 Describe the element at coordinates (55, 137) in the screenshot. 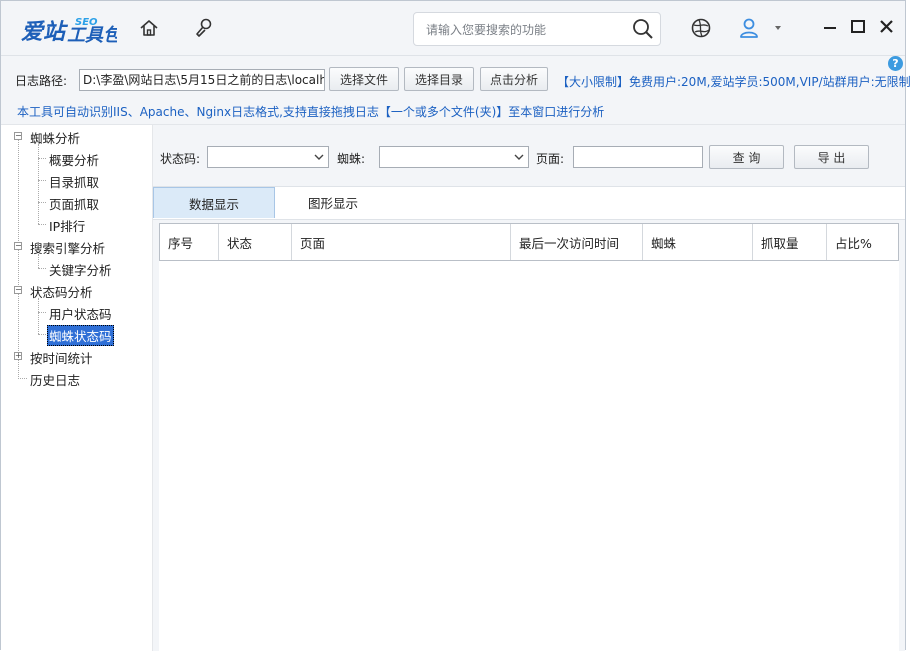

I see `tree-item-spider-analysis: 蜘蛛分析` at that location.